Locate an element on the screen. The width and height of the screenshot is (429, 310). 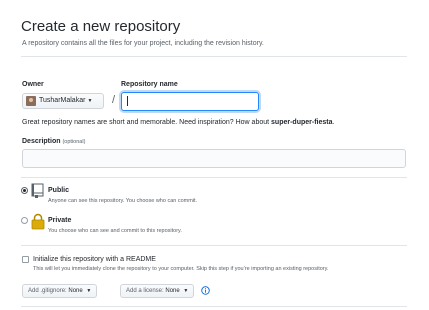
owner-value: TusharMalakar is located at coordinates (62, 100).